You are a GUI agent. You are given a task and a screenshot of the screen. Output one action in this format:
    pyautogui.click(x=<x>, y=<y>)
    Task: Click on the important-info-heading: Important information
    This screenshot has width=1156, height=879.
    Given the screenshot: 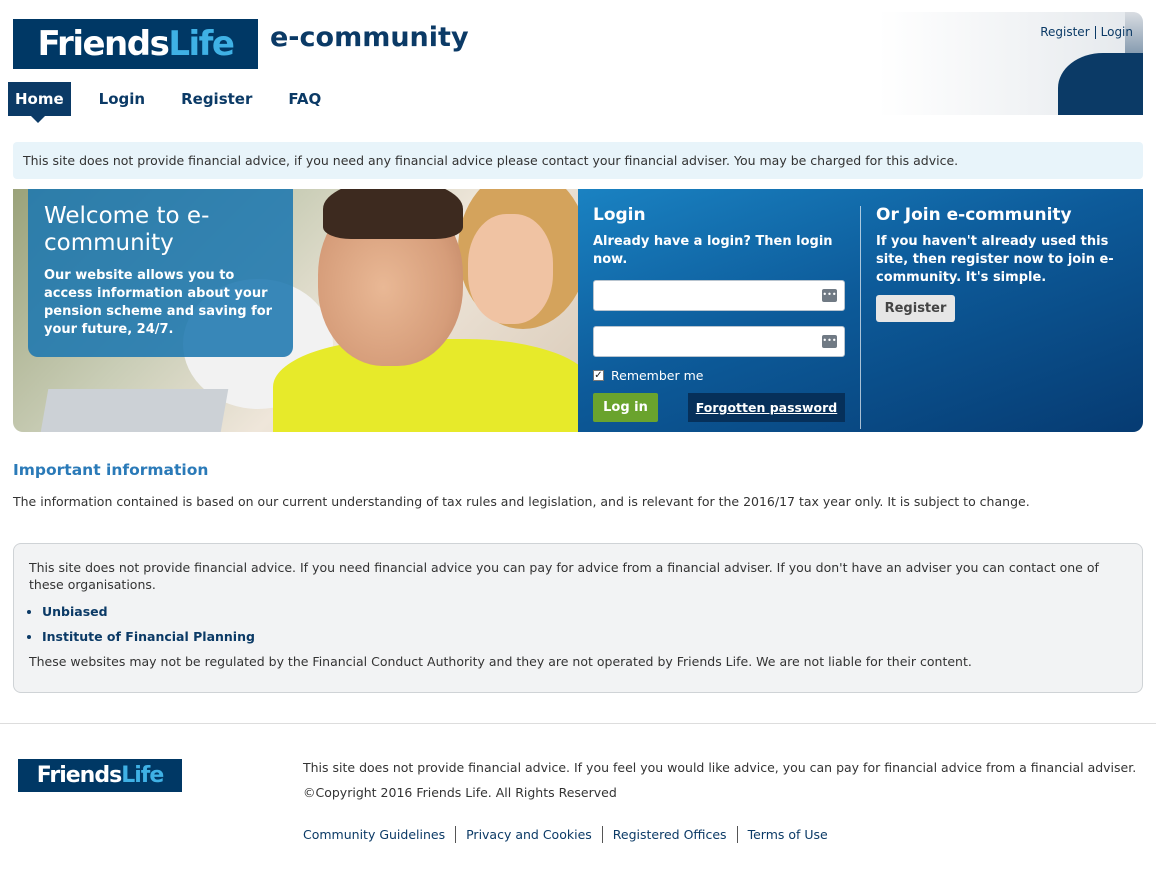 What is the action you would take?
    pyautogui.click(x=111, y=470)
    